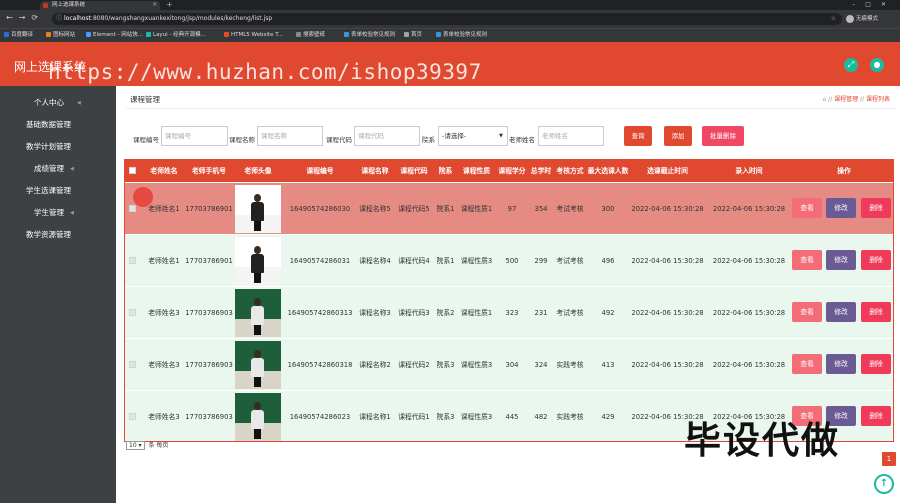  I want to click on close-tab-icon: ✕, so click(154, 5).